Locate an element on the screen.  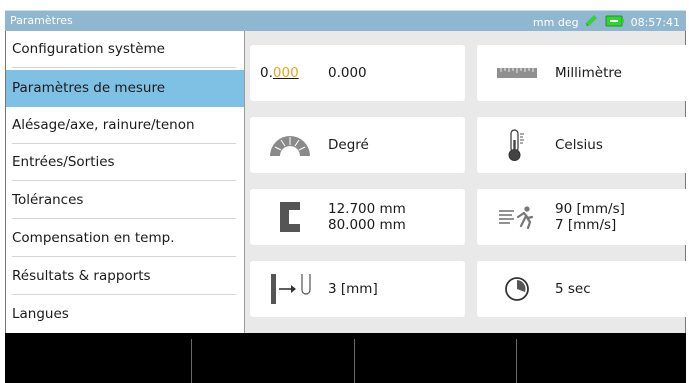
angle-unit-value: Degré is located at coordinates (348, 145).